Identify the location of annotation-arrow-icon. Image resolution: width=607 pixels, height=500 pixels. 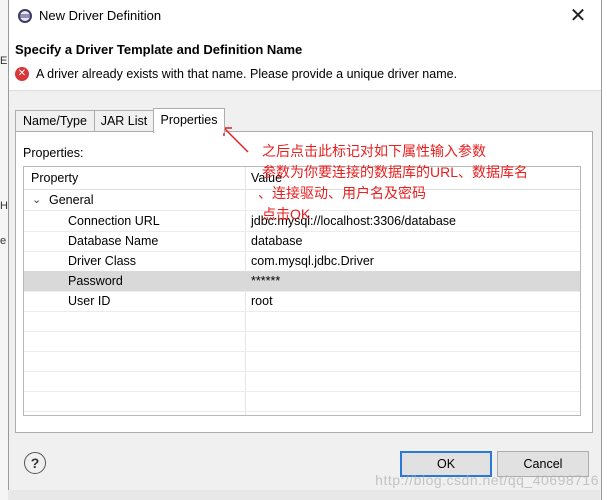
(236, 140).